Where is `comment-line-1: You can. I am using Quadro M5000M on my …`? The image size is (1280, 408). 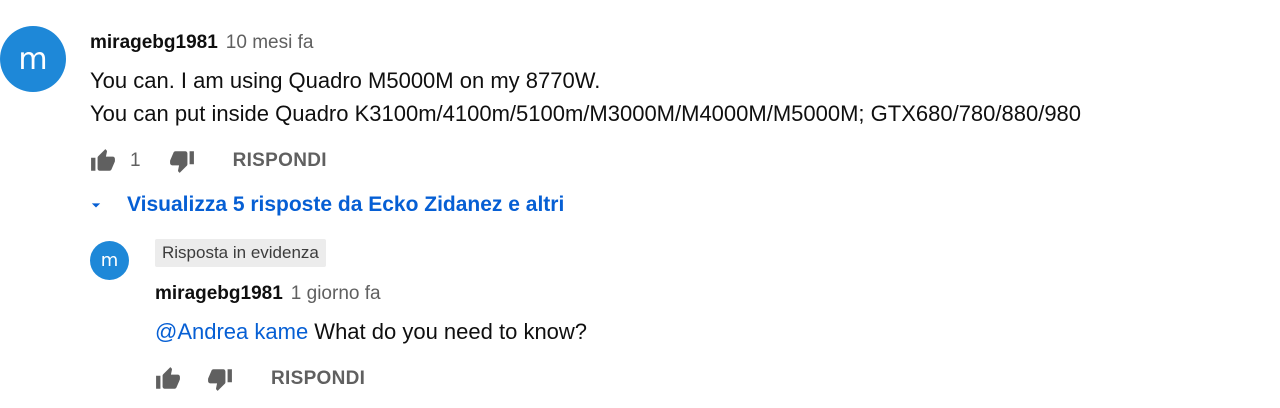
comment-line-1: You can. I am using Quadro M5000M on my … is located at coordinates (345, 80).